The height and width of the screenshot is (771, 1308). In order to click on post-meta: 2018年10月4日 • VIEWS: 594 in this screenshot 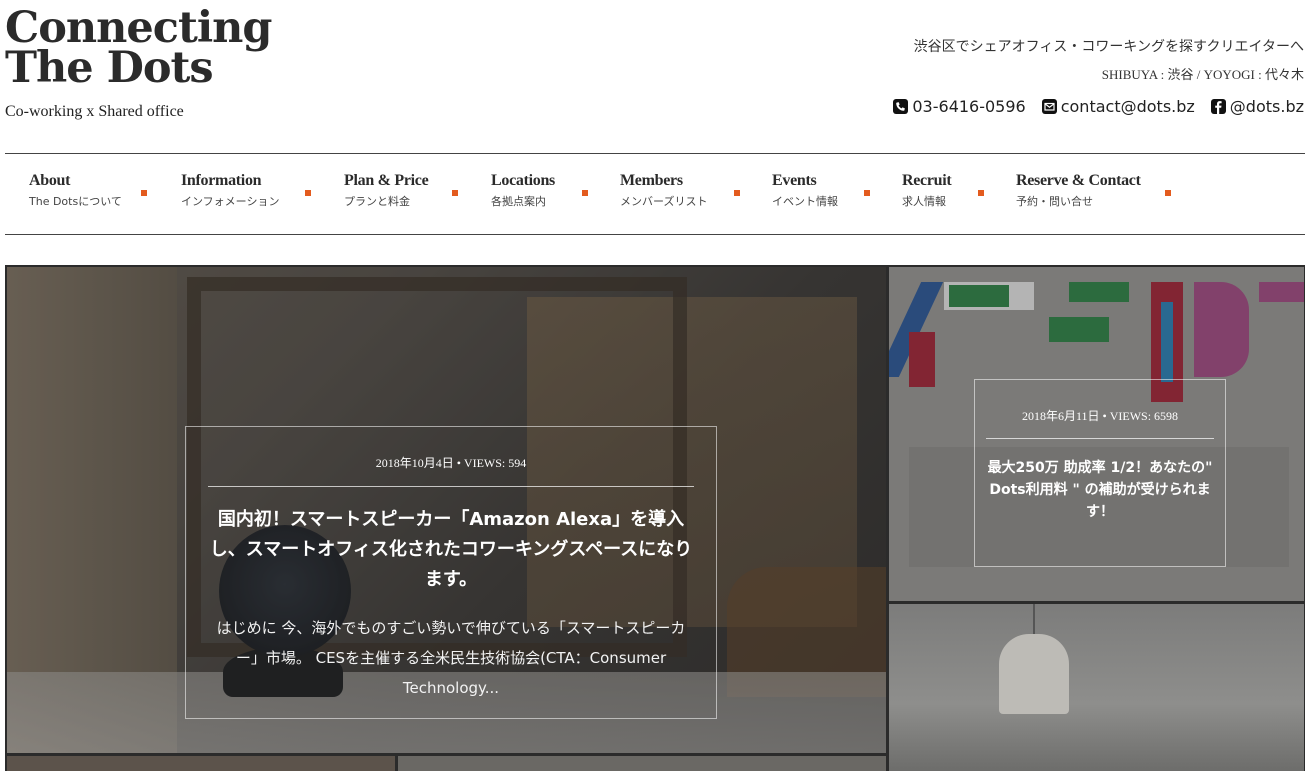, I will do `click(451, 463)`.